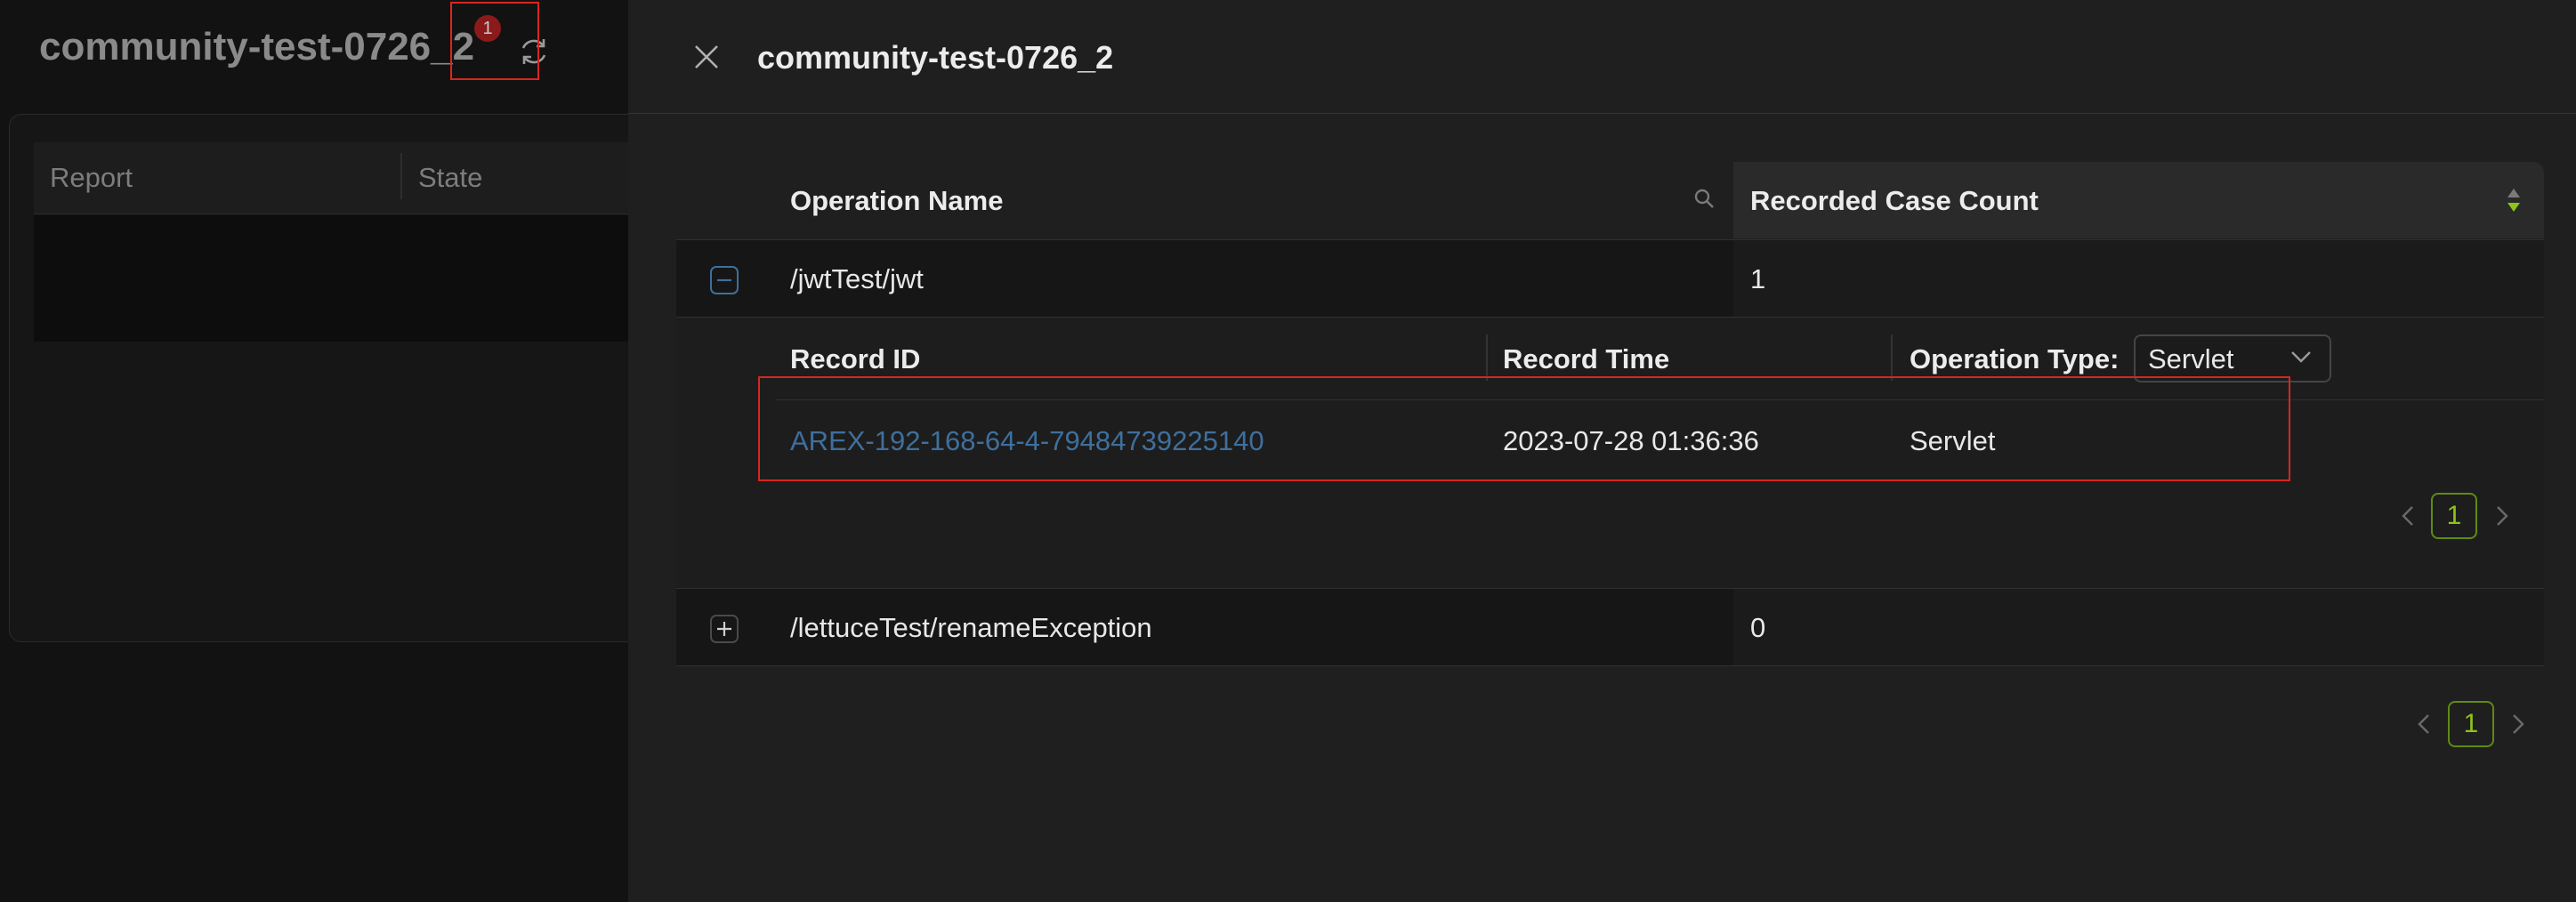 The image size is (2576, 902). What do you see at coordinates (971, 628) in the screenshot?
I see `operation-name: /lettuceTest/renameException` at bounding box center [971, 628].